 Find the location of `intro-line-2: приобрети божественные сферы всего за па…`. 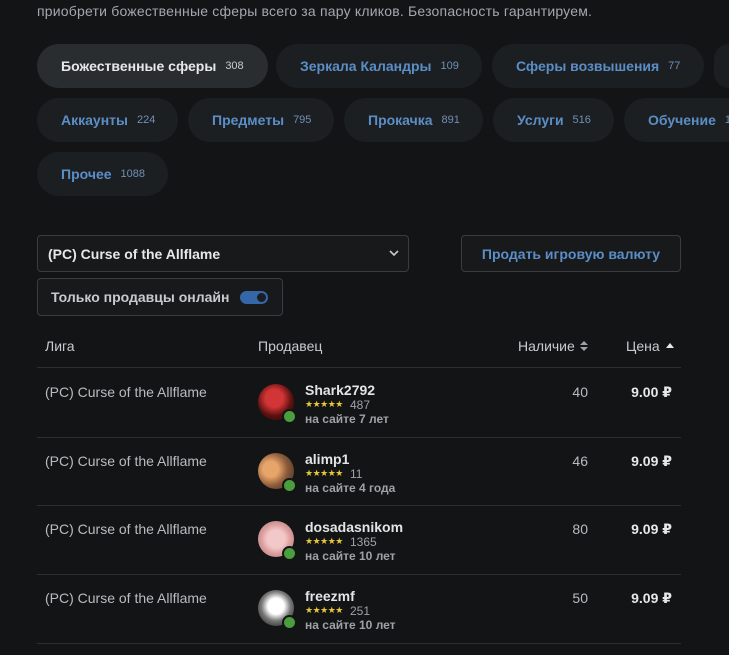

intro-line-2: приобрети божественные сферы всего за па… is located at coordinates (315, 11).